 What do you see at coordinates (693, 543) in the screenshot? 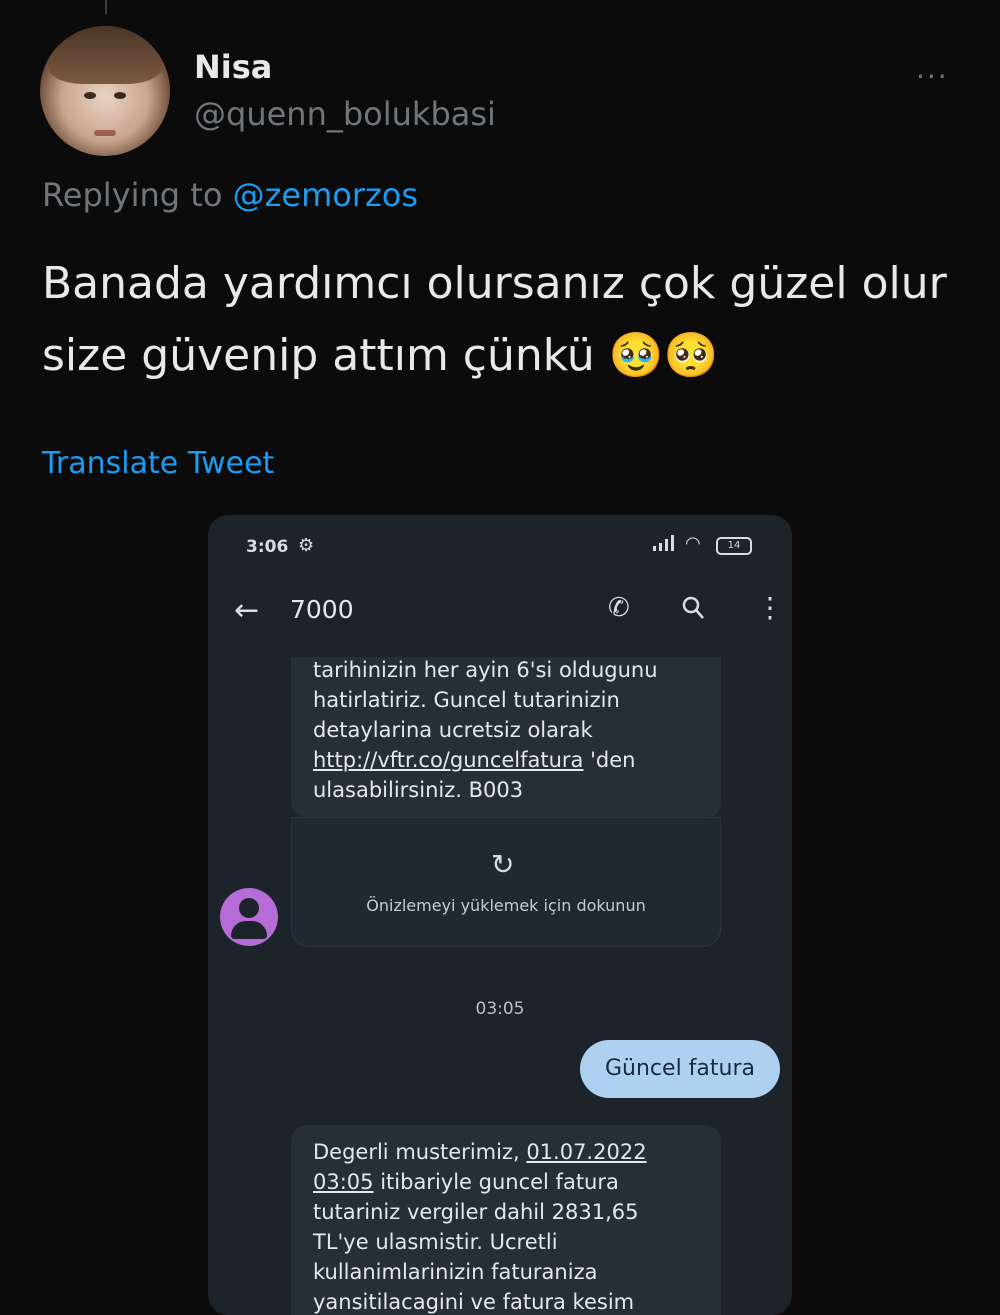
I see `wifi-icon: ◠` at bounding box center [693, 543].